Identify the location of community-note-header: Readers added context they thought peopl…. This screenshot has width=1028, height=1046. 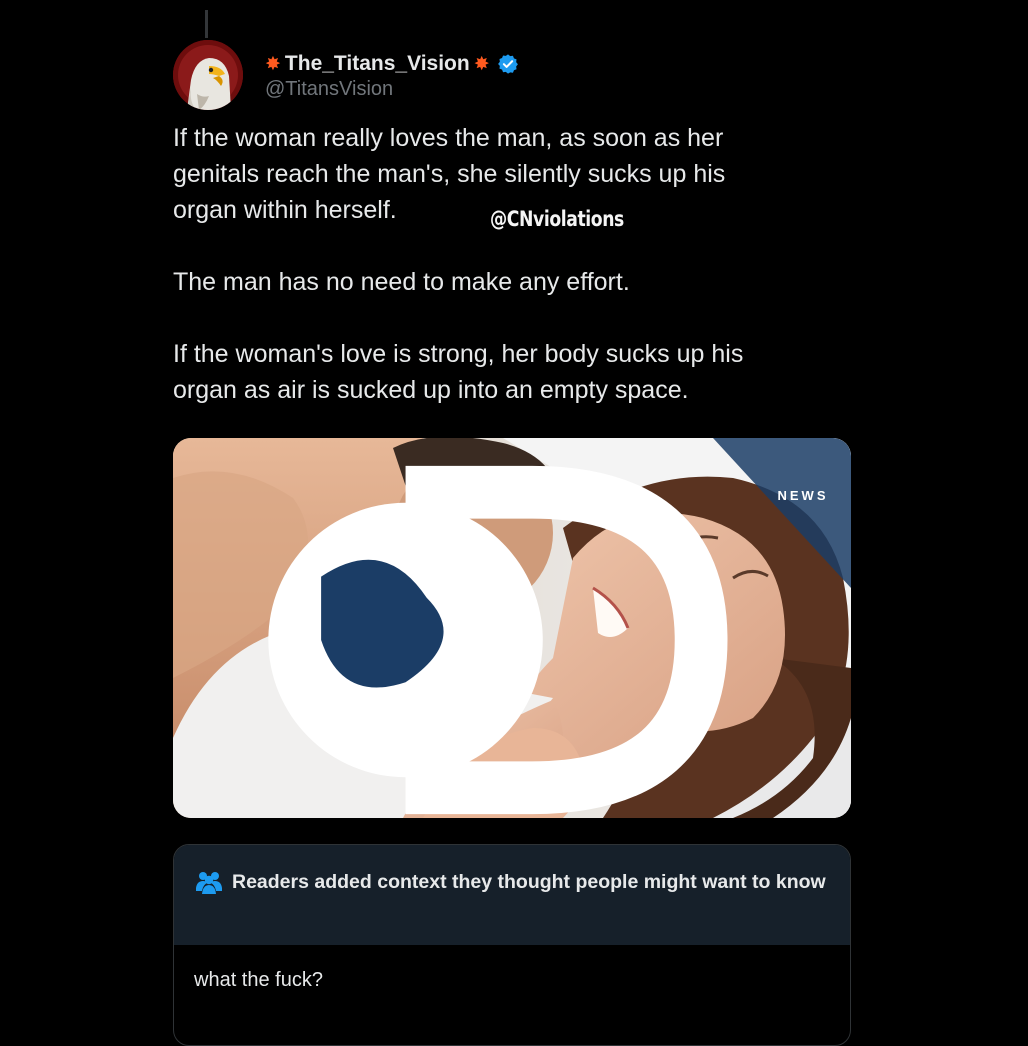
(512, 895).